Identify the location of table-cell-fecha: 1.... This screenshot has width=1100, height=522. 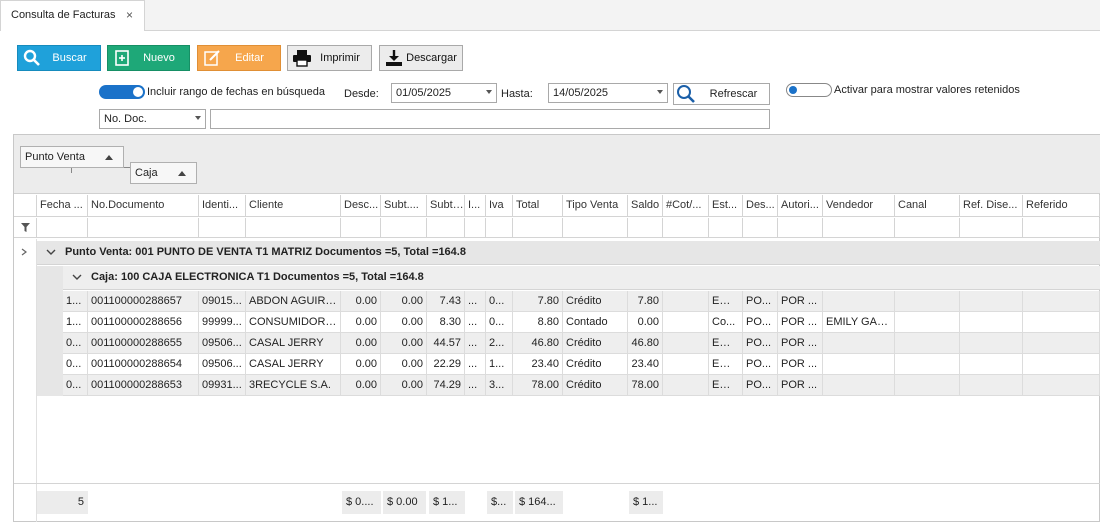
(75, 301).